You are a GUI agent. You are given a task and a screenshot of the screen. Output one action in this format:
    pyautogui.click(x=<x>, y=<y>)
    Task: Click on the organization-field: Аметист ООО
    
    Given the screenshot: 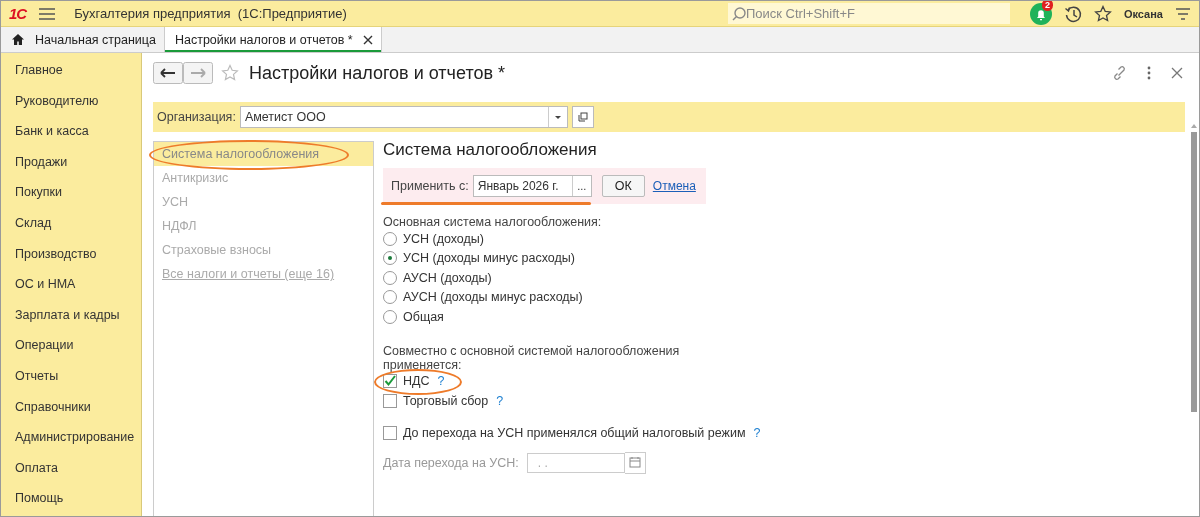 What is the action you would take?
    pyautogui.click(x=403, y=117)
    